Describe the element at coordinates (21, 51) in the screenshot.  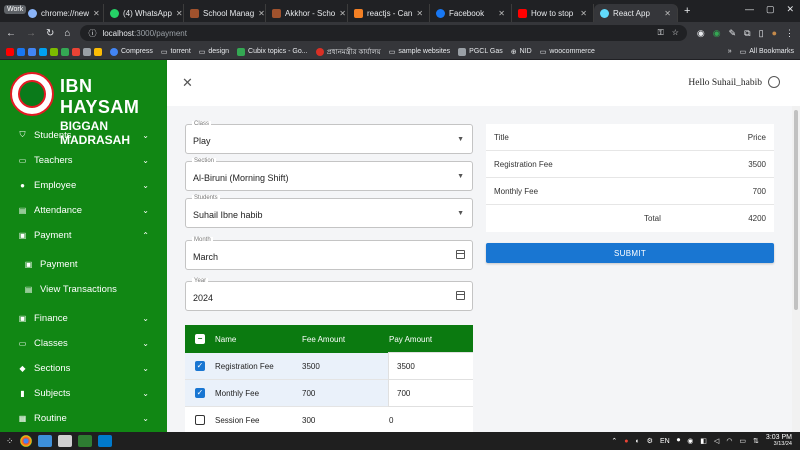
I see `facebook-icon` at that location.